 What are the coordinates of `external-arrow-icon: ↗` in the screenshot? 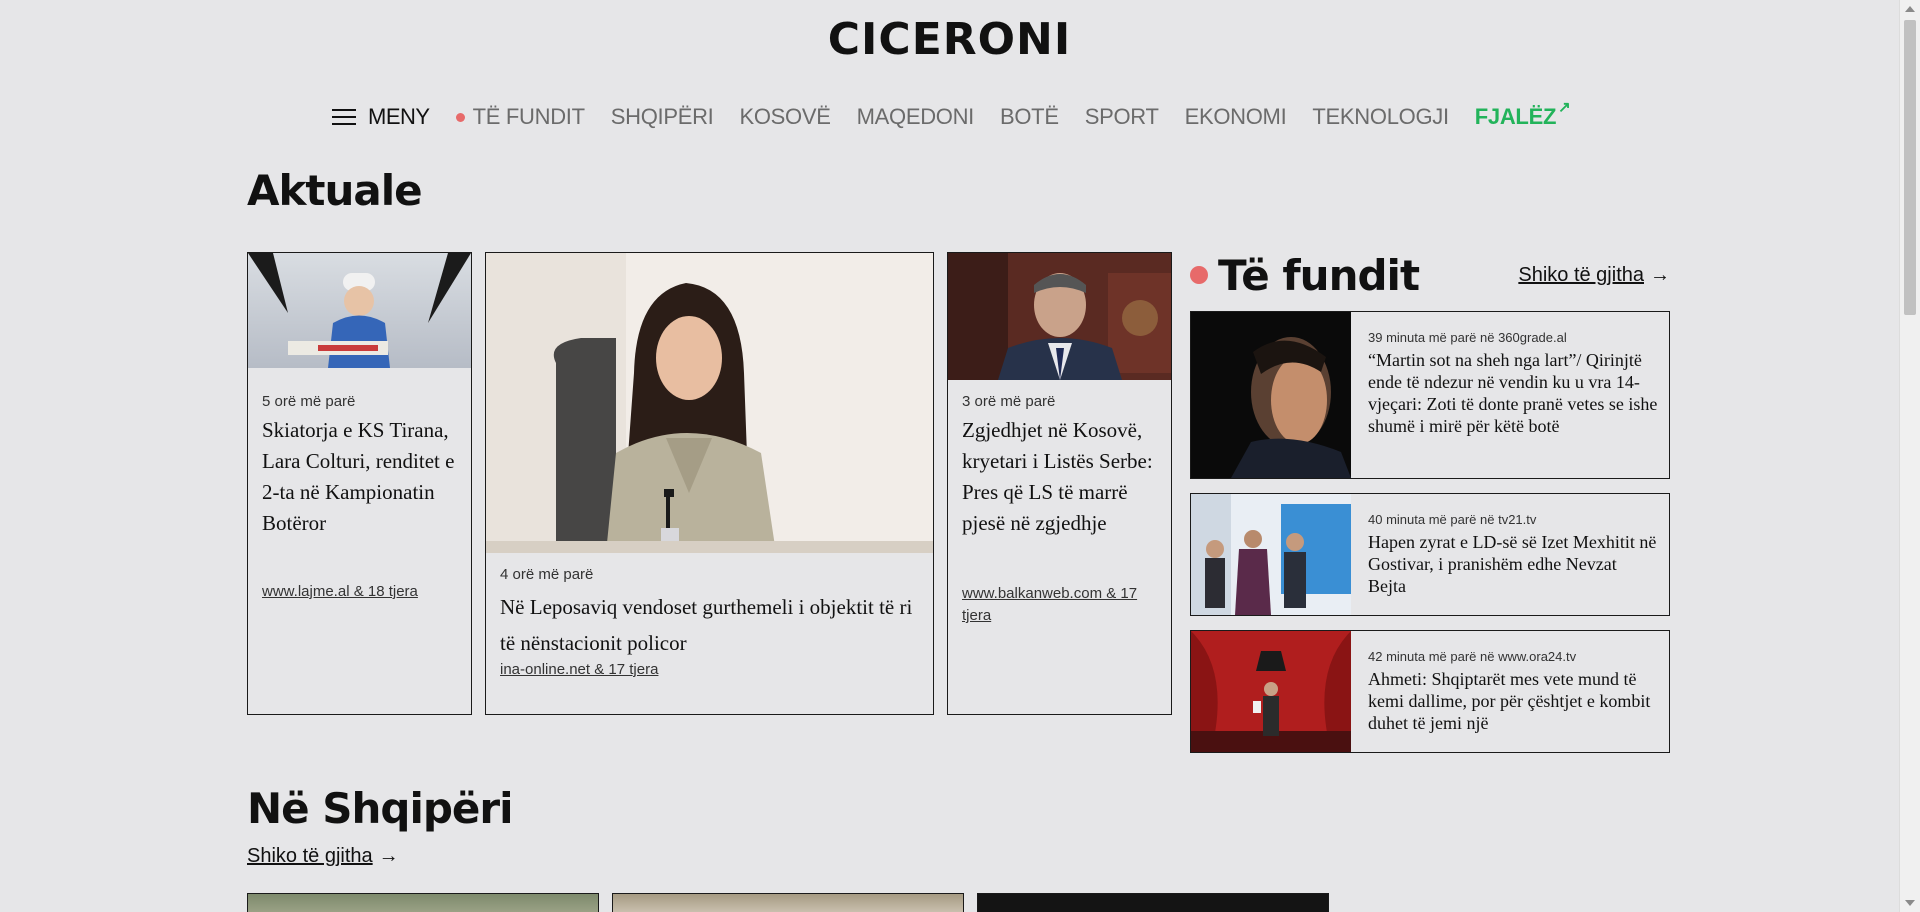 It's located at (1564, 107).